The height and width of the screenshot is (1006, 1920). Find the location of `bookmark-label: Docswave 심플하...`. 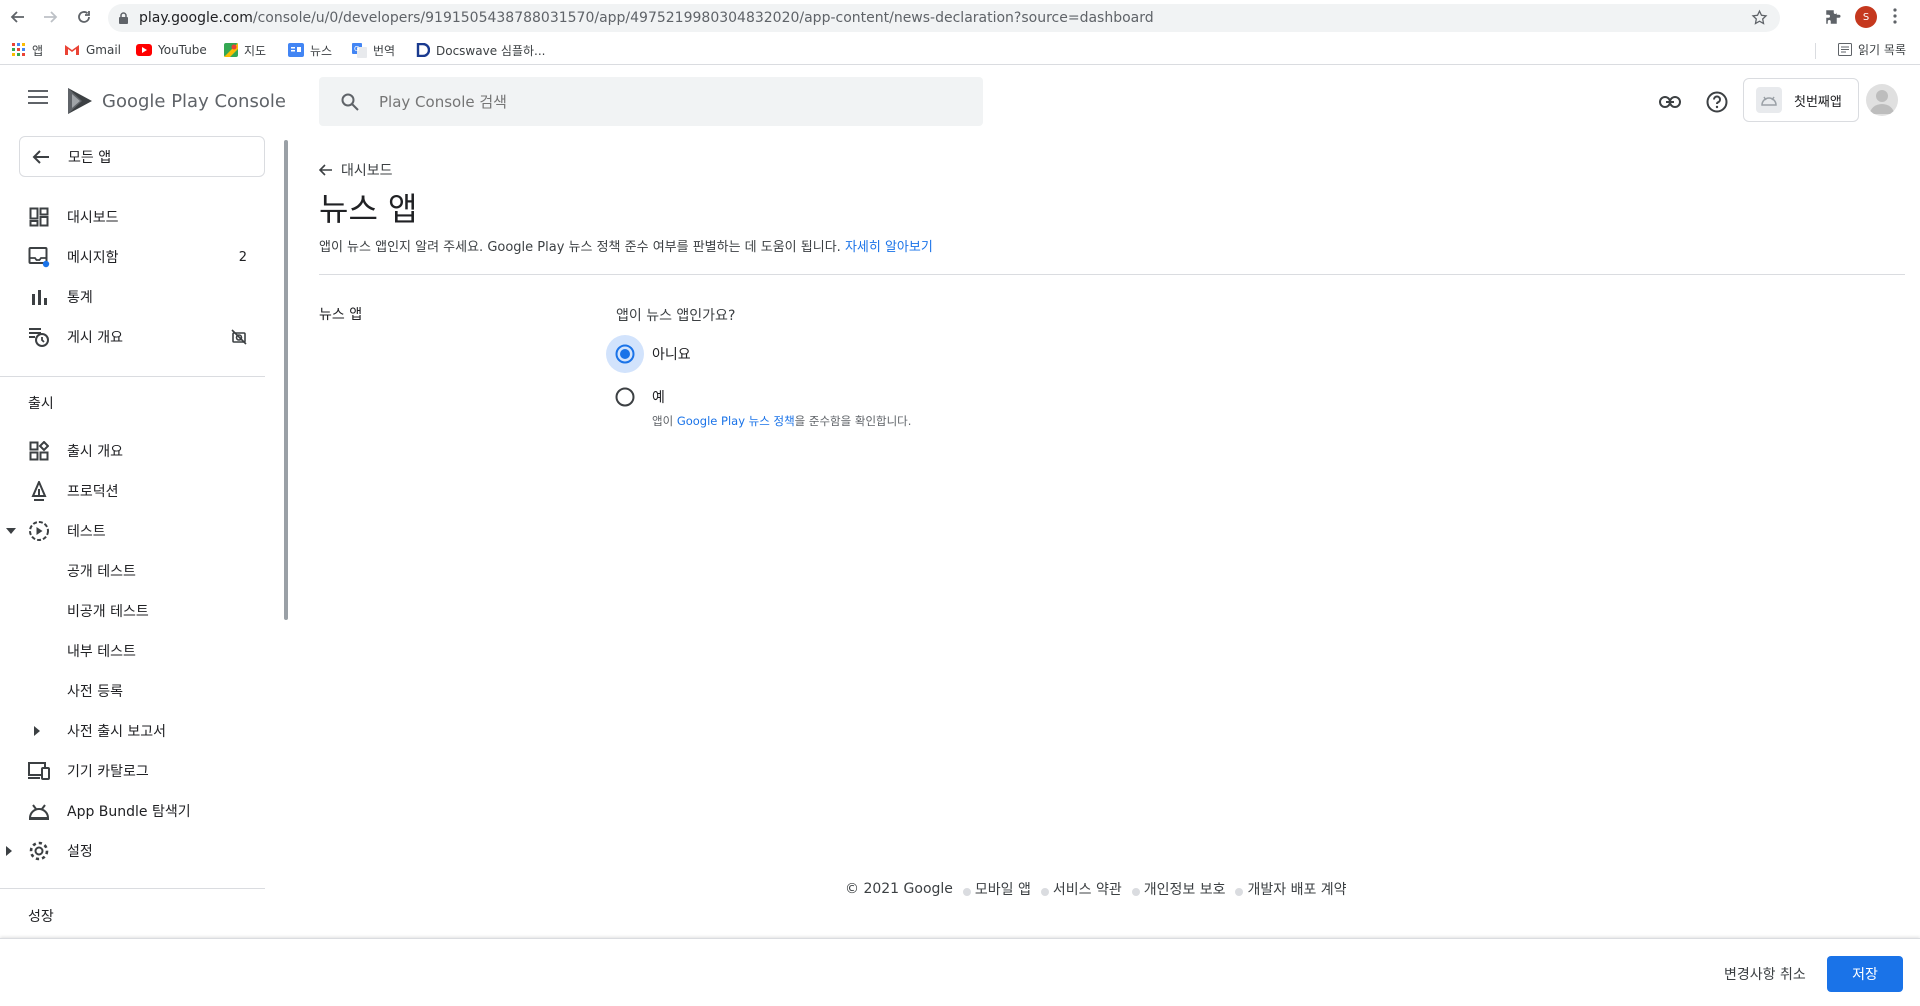

bookmark-label: Docswave 심플하... is located at coordinates (491, 50).